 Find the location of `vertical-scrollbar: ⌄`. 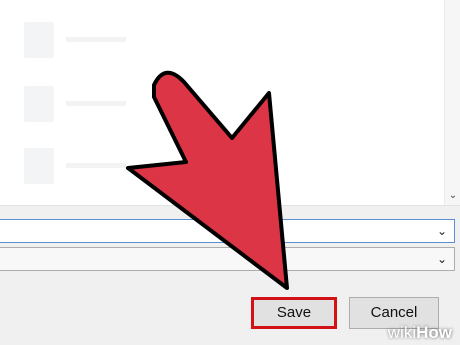

vertical-scrollbar: ⌄ is located at coordinates (452, 102).